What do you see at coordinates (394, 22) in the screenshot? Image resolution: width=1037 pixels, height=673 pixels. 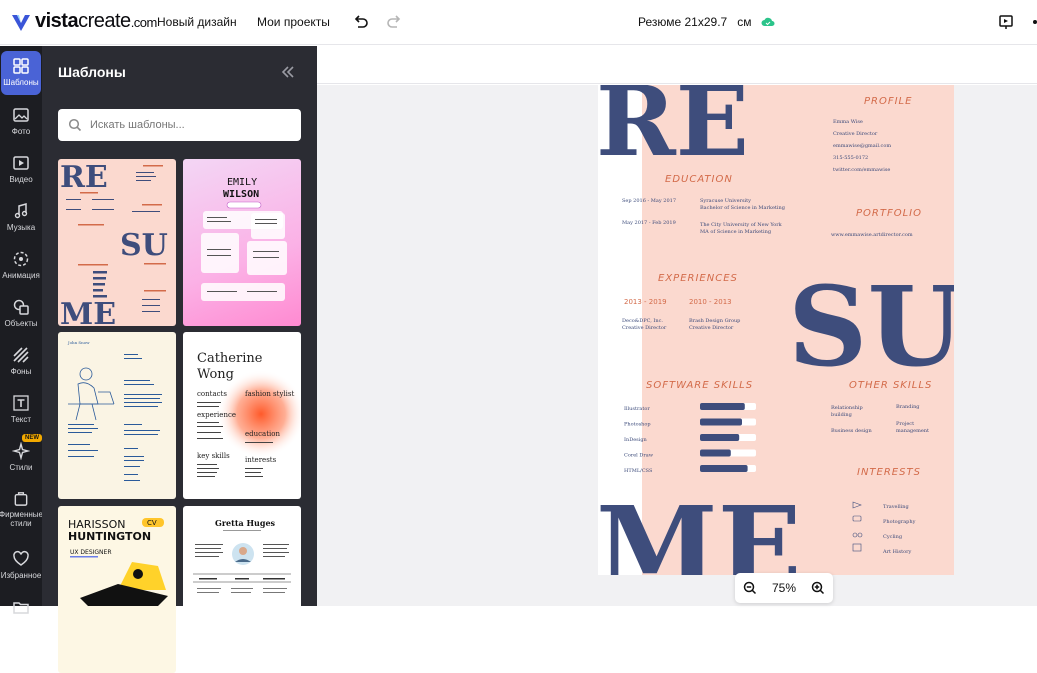 I see `redo-icon` at bounding box center [394, 22].